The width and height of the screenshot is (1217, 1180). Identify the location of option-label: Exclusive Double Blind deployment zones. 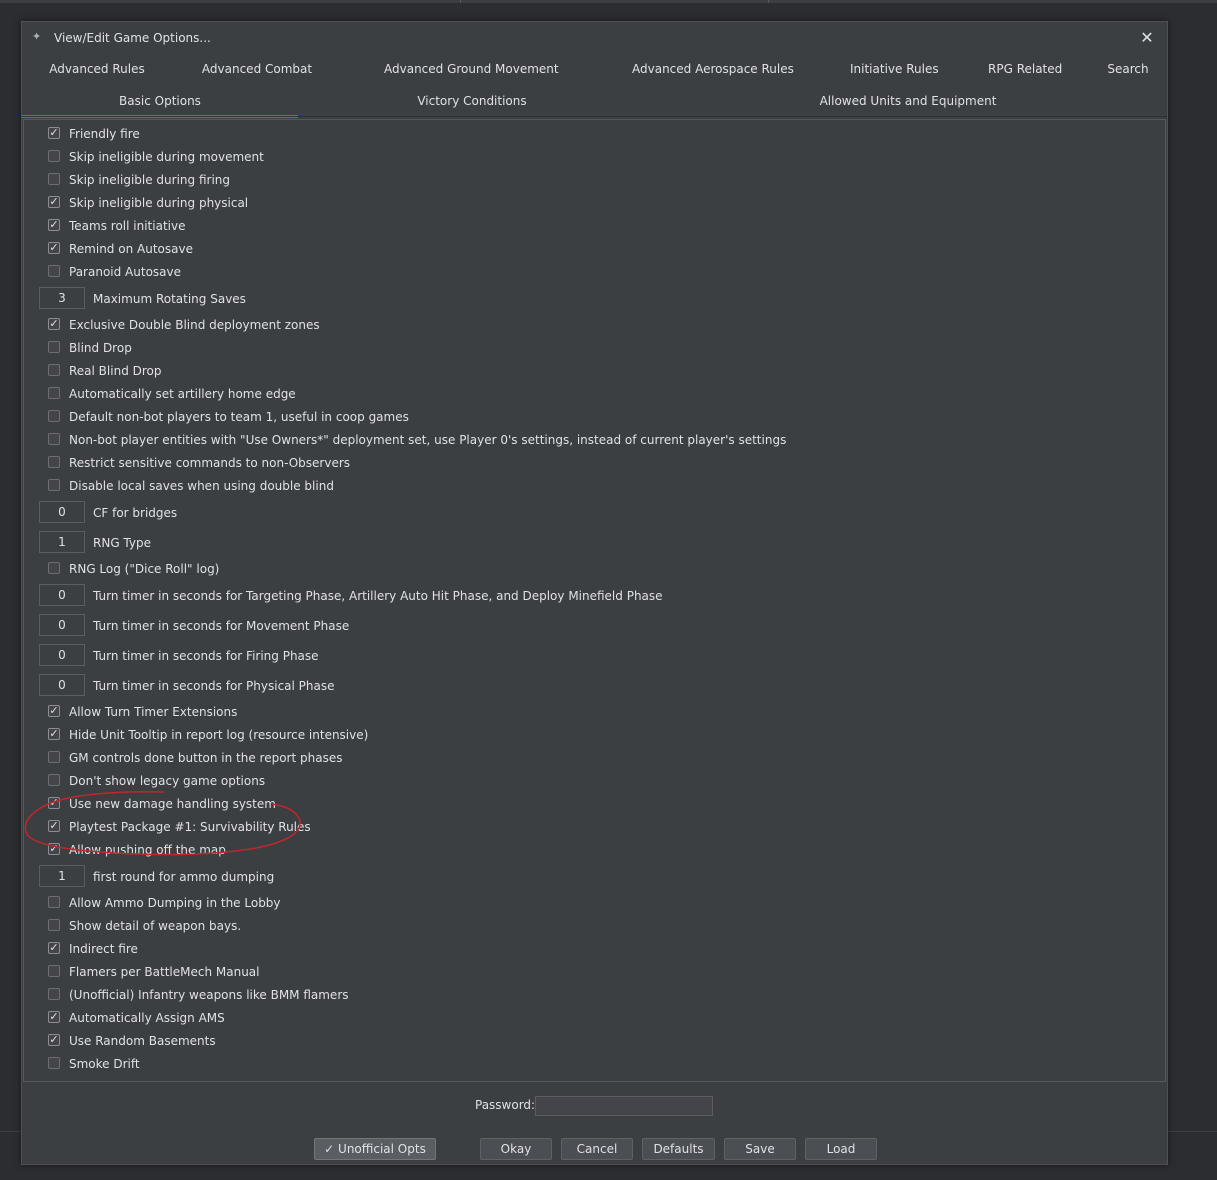
(194, 325).